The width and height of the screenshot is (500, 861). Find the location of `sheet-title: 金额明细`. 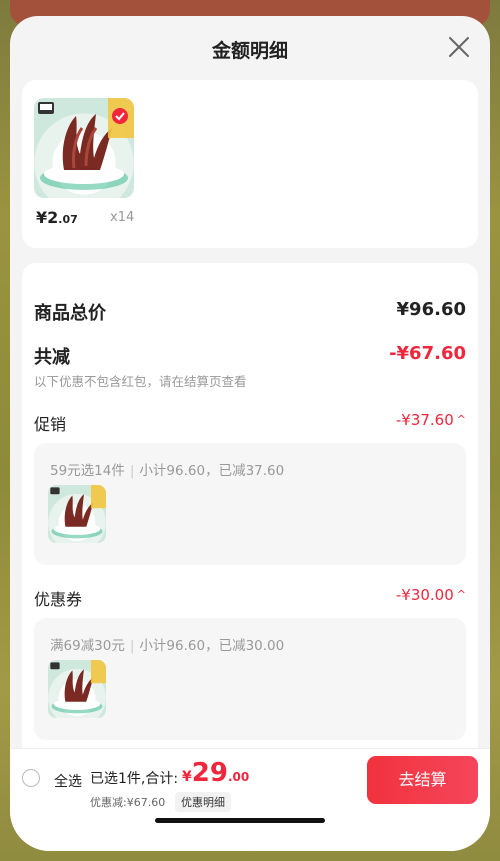

sheet-title: 金额明细 is located at coordinates (249, 51).